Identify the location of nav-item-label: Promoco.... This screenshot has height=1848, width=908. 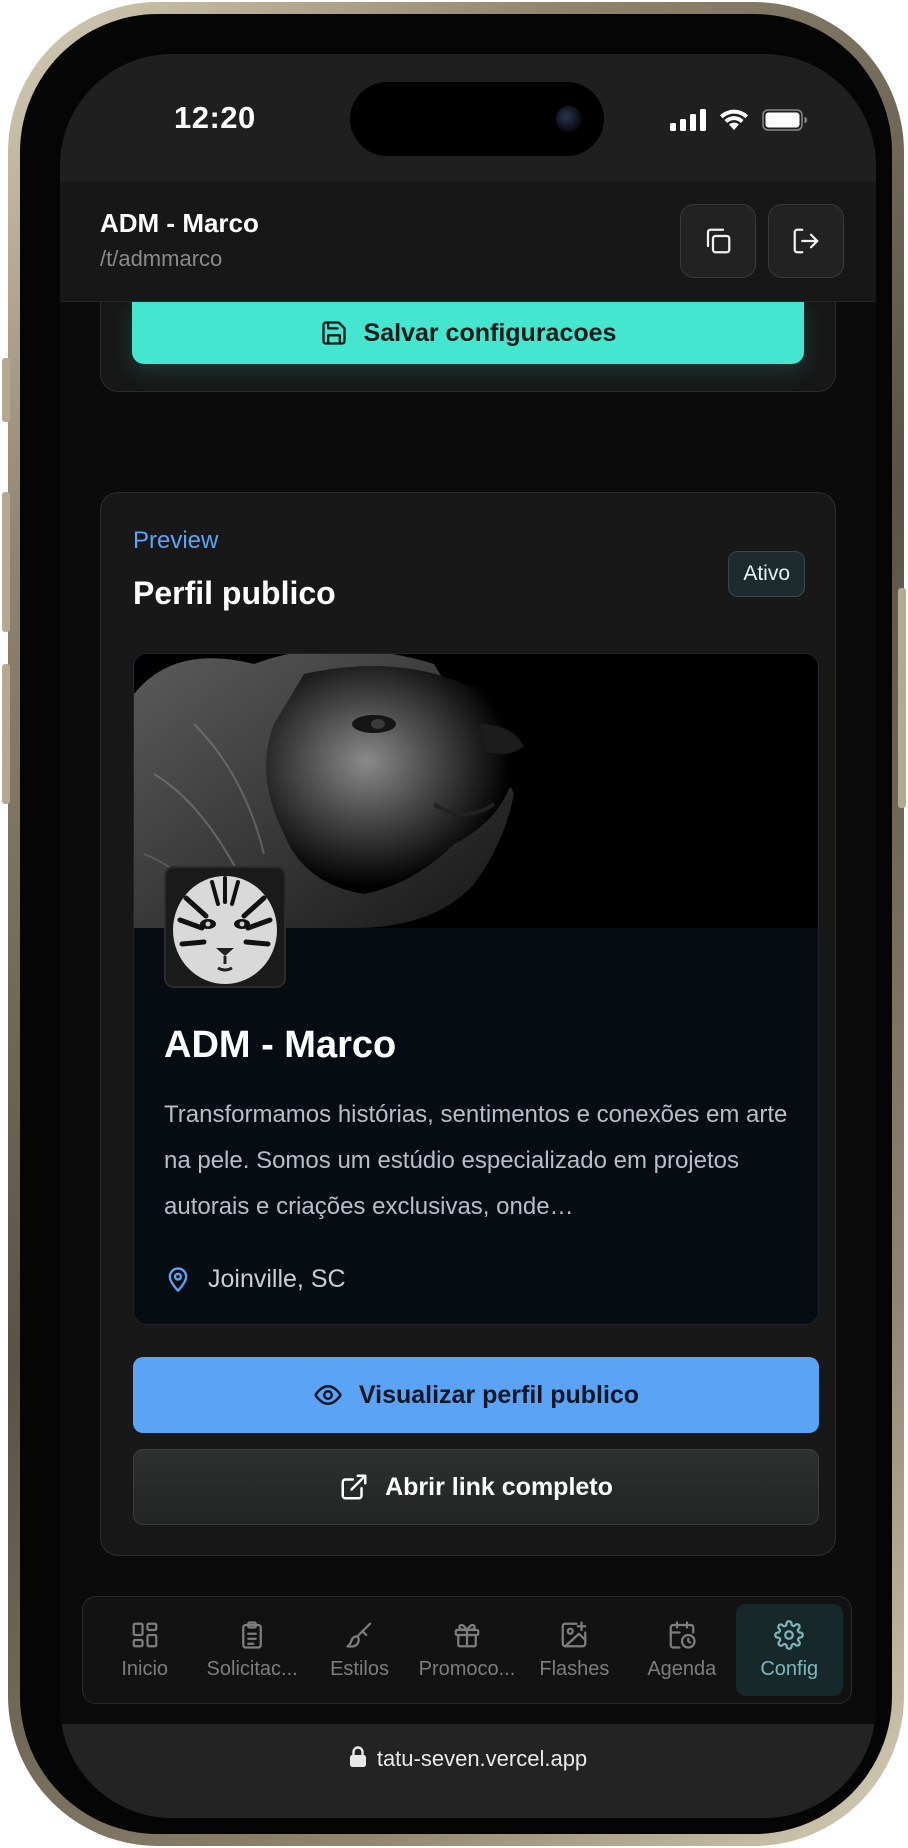
(467, 1668).